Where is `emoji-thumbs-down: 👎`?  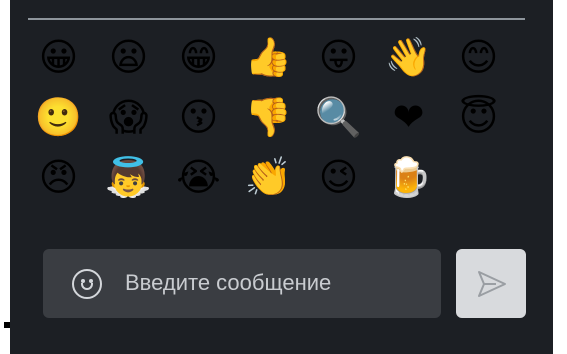 emoji-thumbs-down: 👎 is located at coordinates (268, 116).